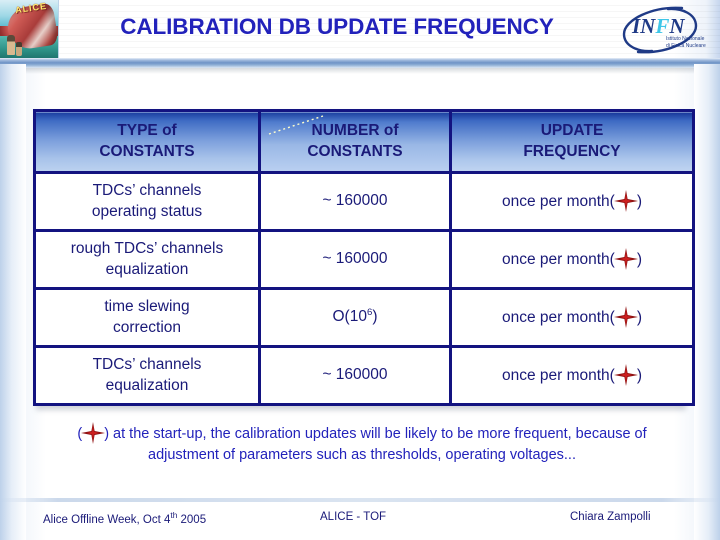 This screenshot has height=540, width=720. I want to click on cell-type-of-constants: TDCs’ channels equalization, so click(147, 375).